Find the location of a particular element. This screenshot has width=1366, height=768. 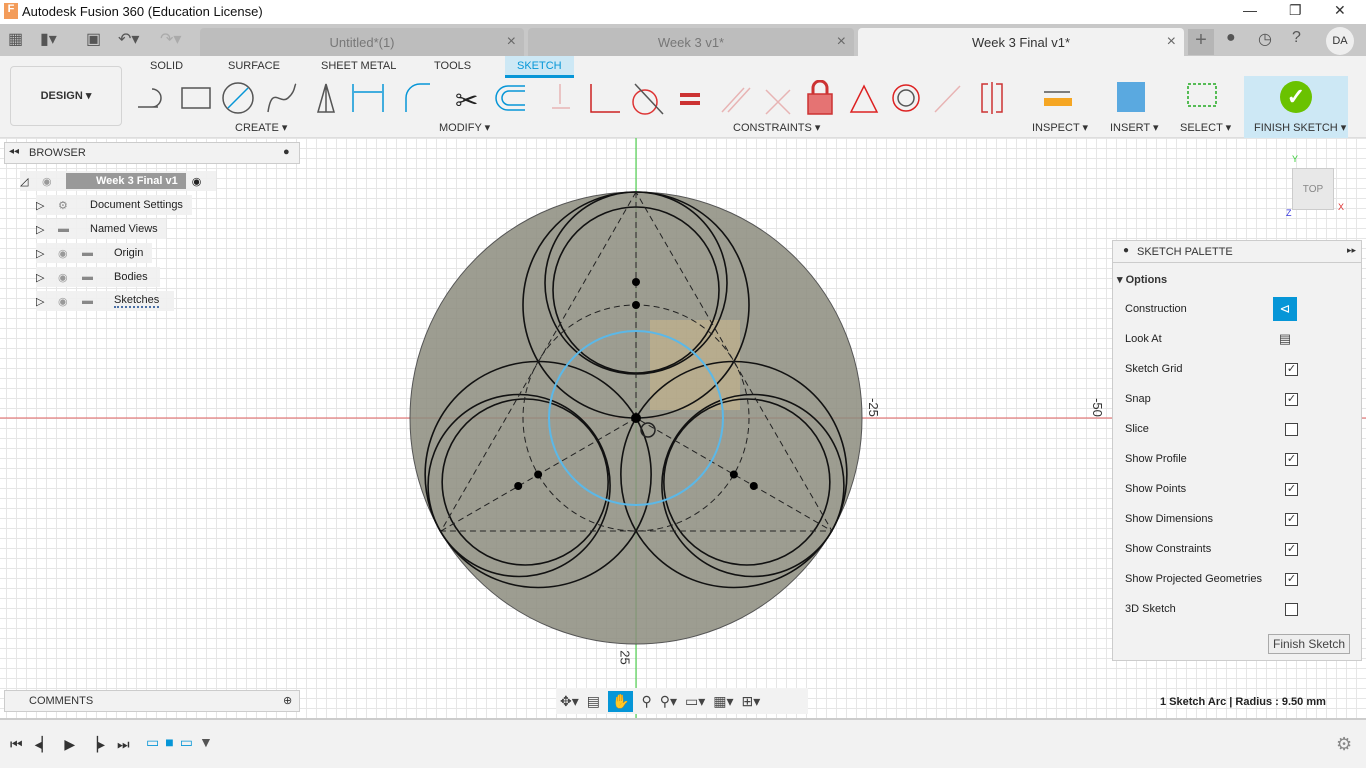

job-status-icon: ◷ is located at coordinates (1265, 39).